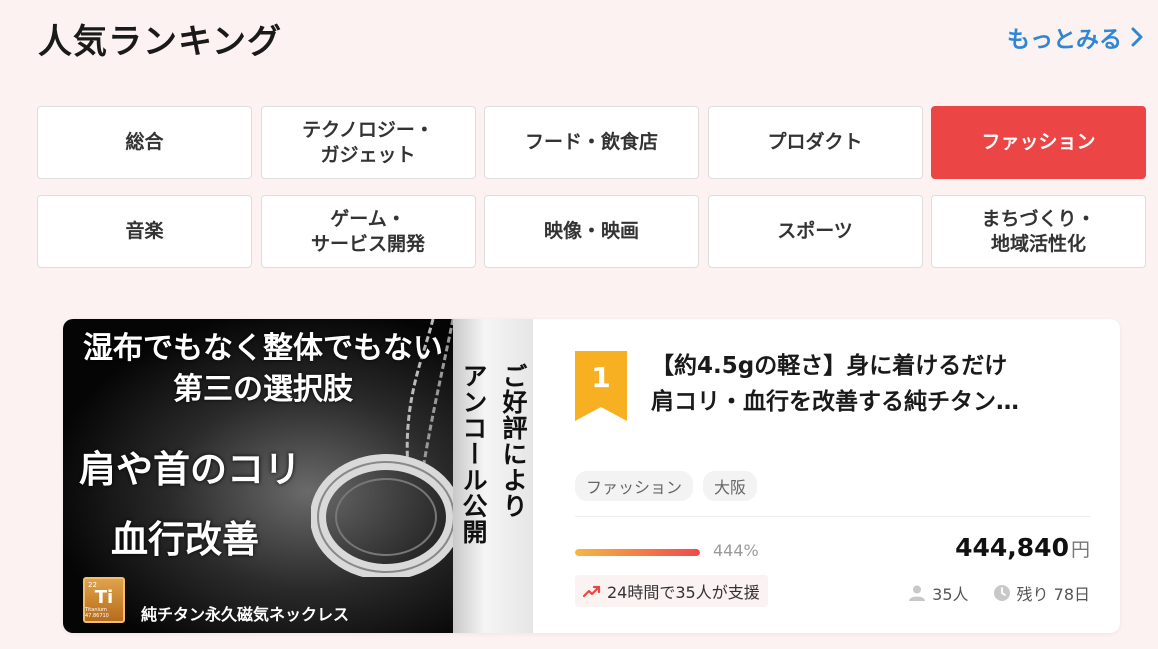 This screenshot has width=1158, height=649. I want to click on category-tab-film: 映像・映画, so click(591, 231).